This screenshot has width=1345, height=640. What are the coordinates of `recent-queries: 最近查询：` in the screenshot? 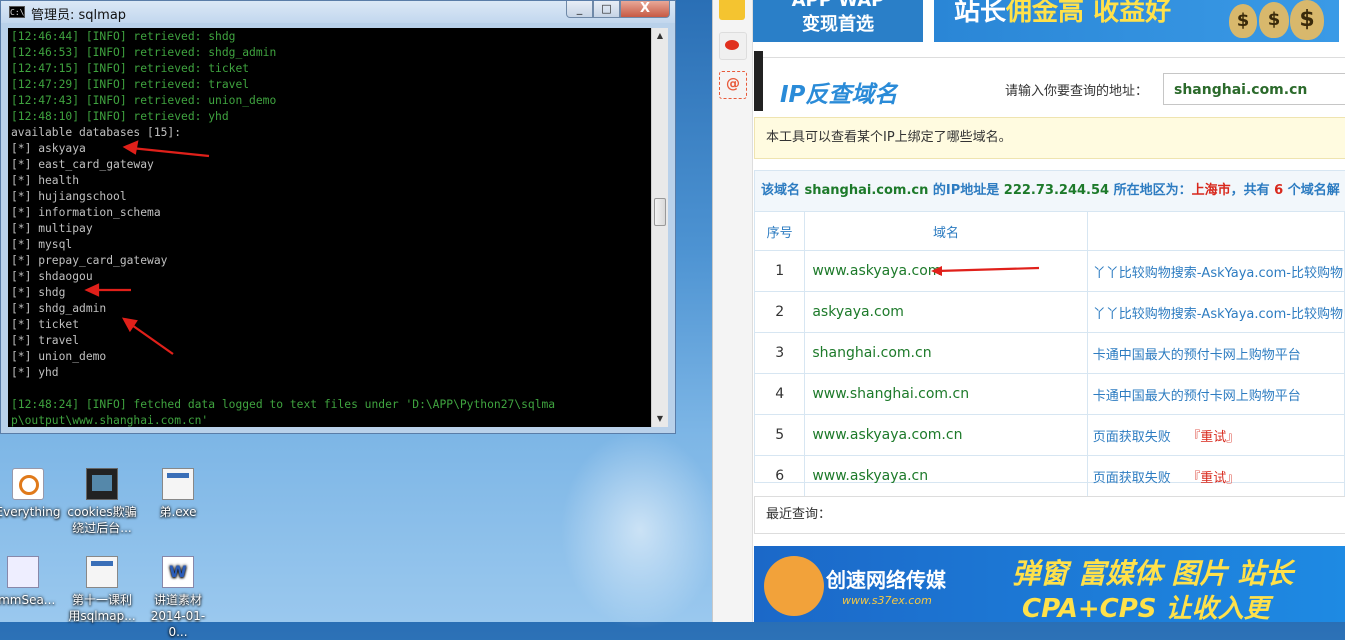 It's located at (1049, 515).